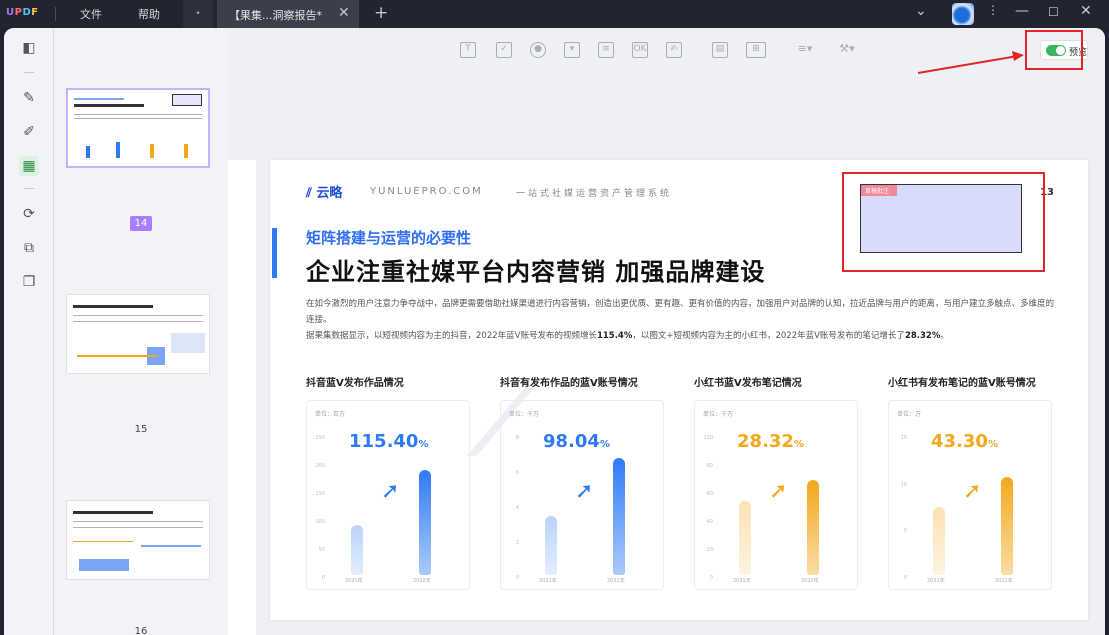 The image size is (1109, 635). What do you see at coordinates (320, 466) in the screenshot?
I see `axis-tick: 200` at bounding box center [320, 466].